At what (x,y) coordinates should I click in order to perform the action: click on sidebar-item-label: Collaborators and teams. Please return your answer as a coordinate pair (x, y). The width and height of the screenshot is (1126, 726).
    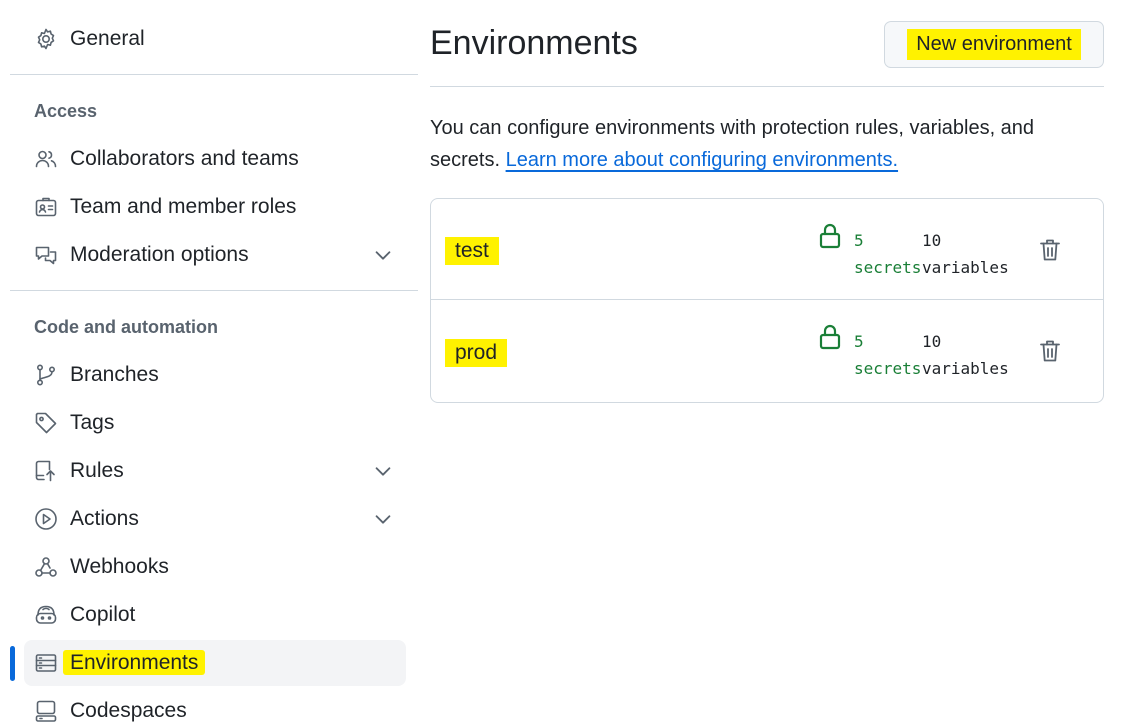
    Looking at the image, I should click on (184, 158).